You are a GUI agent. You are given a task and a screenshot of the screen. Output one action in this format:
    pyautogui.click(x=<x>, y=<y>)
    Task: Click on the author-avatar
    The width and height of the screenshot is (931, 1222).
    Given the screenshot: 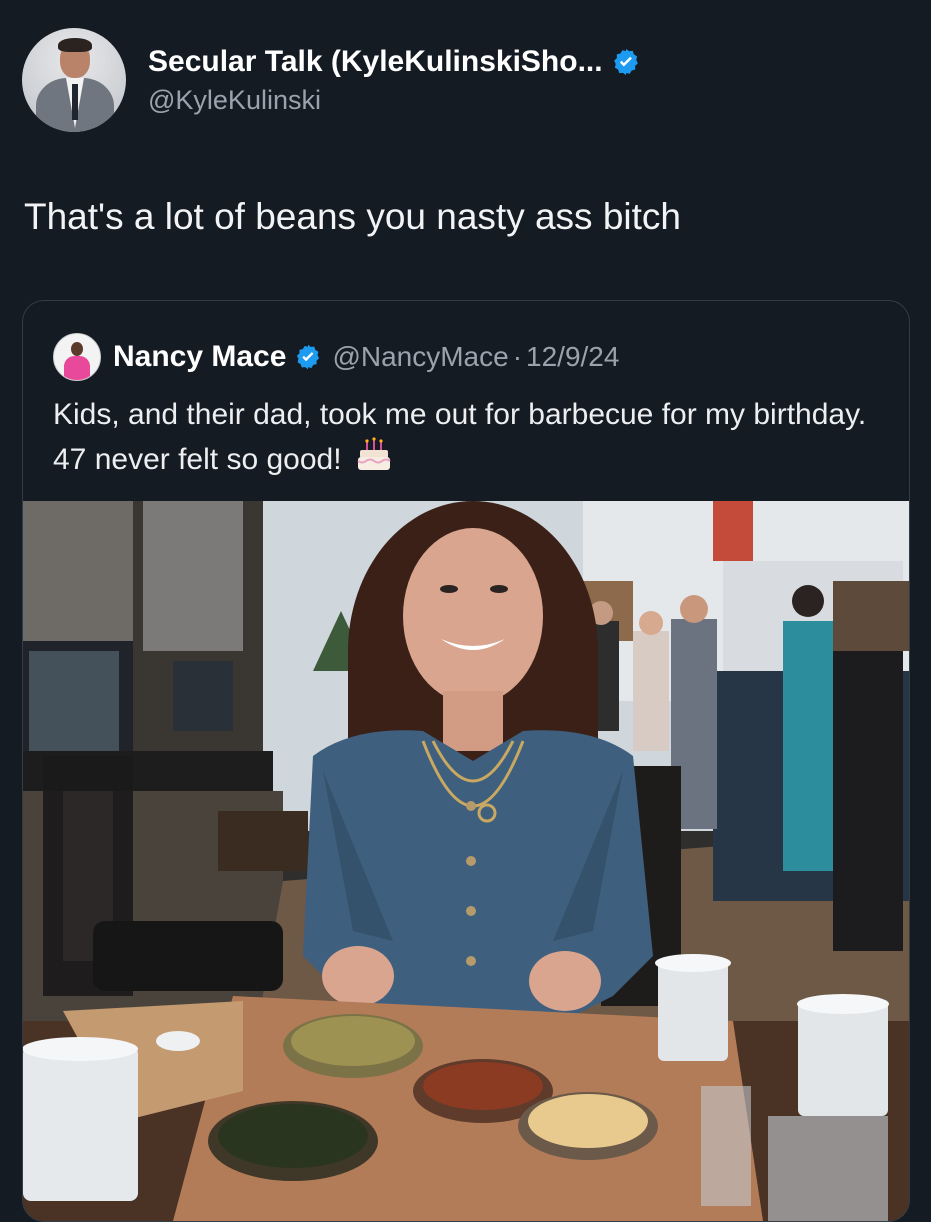 What is the action you would take?
    pyautogui.click(x=74, y=80)
    